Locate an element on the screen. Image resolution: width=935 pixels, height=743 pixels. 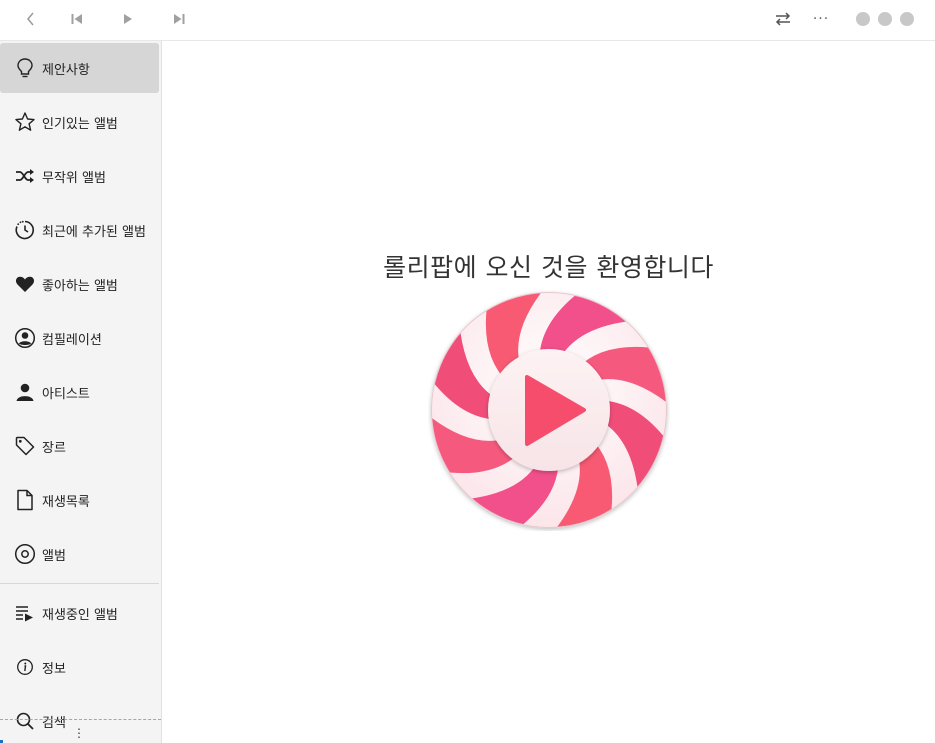
sidebar-more-handle: ⋮ is located at coordinates (79, 733).